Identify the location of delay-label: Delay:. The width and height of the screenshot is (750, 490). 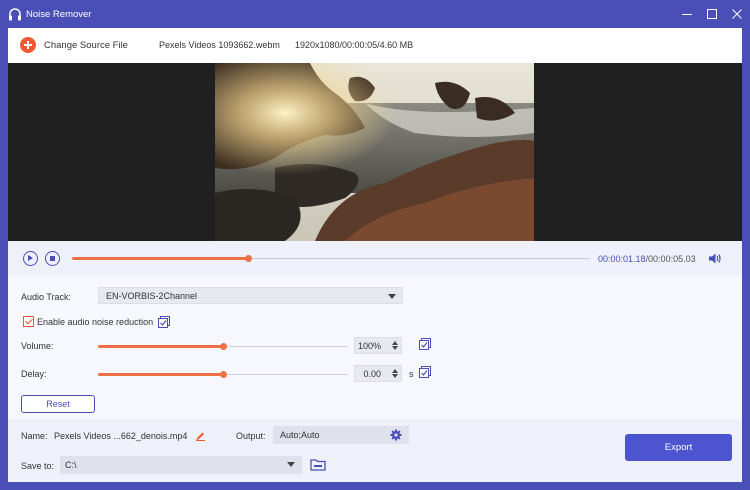
(34, 374).